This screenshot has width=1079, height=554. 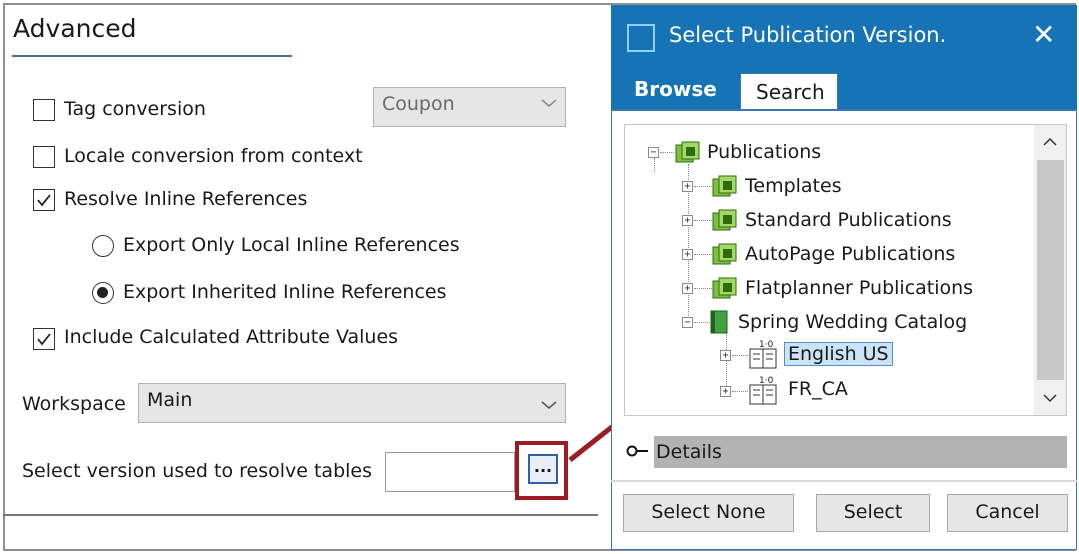 What do you see at coordinates (844, 110) in the screenshot?
I see `tabs-underline` at bounding box center [844, 110].